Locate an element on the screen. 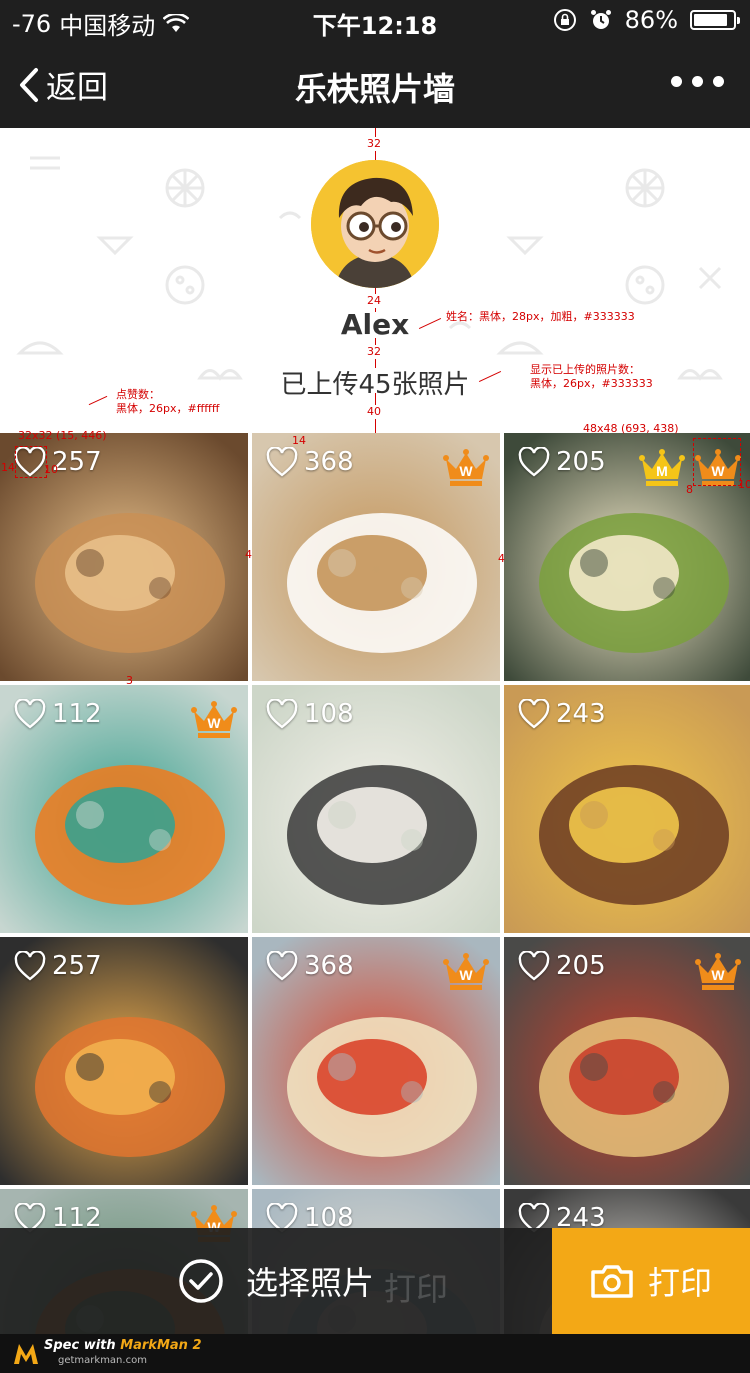  print-button: 打印 is located at coordinates (651, 1281).